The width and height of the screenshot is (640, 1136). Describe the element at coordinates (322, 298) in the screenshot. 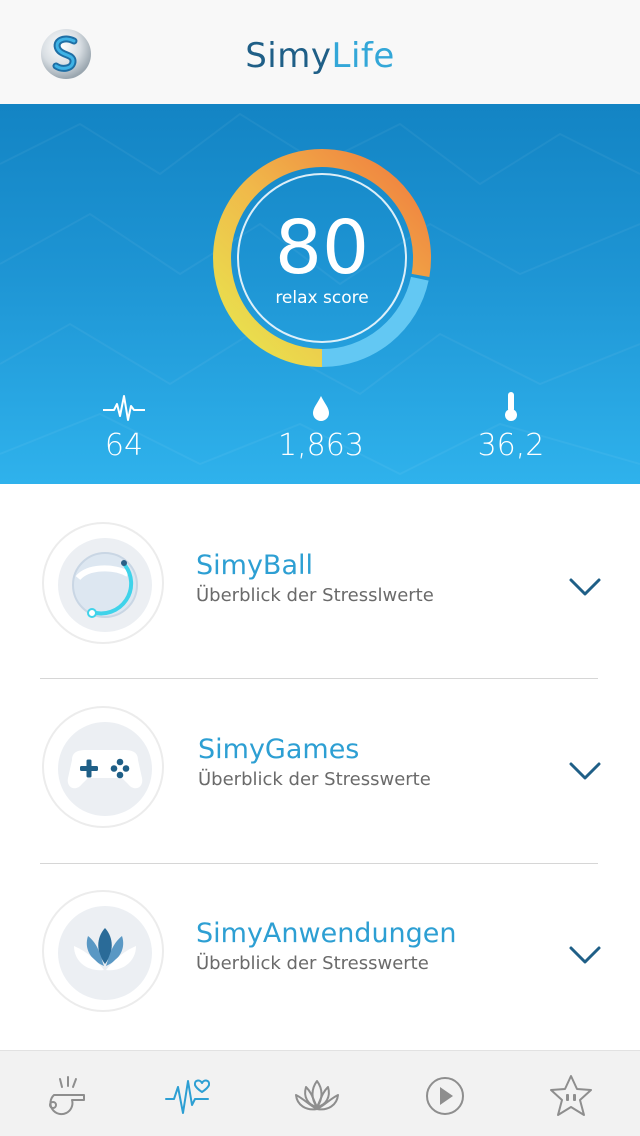

I see `relax-score-label: relax score` at that location.